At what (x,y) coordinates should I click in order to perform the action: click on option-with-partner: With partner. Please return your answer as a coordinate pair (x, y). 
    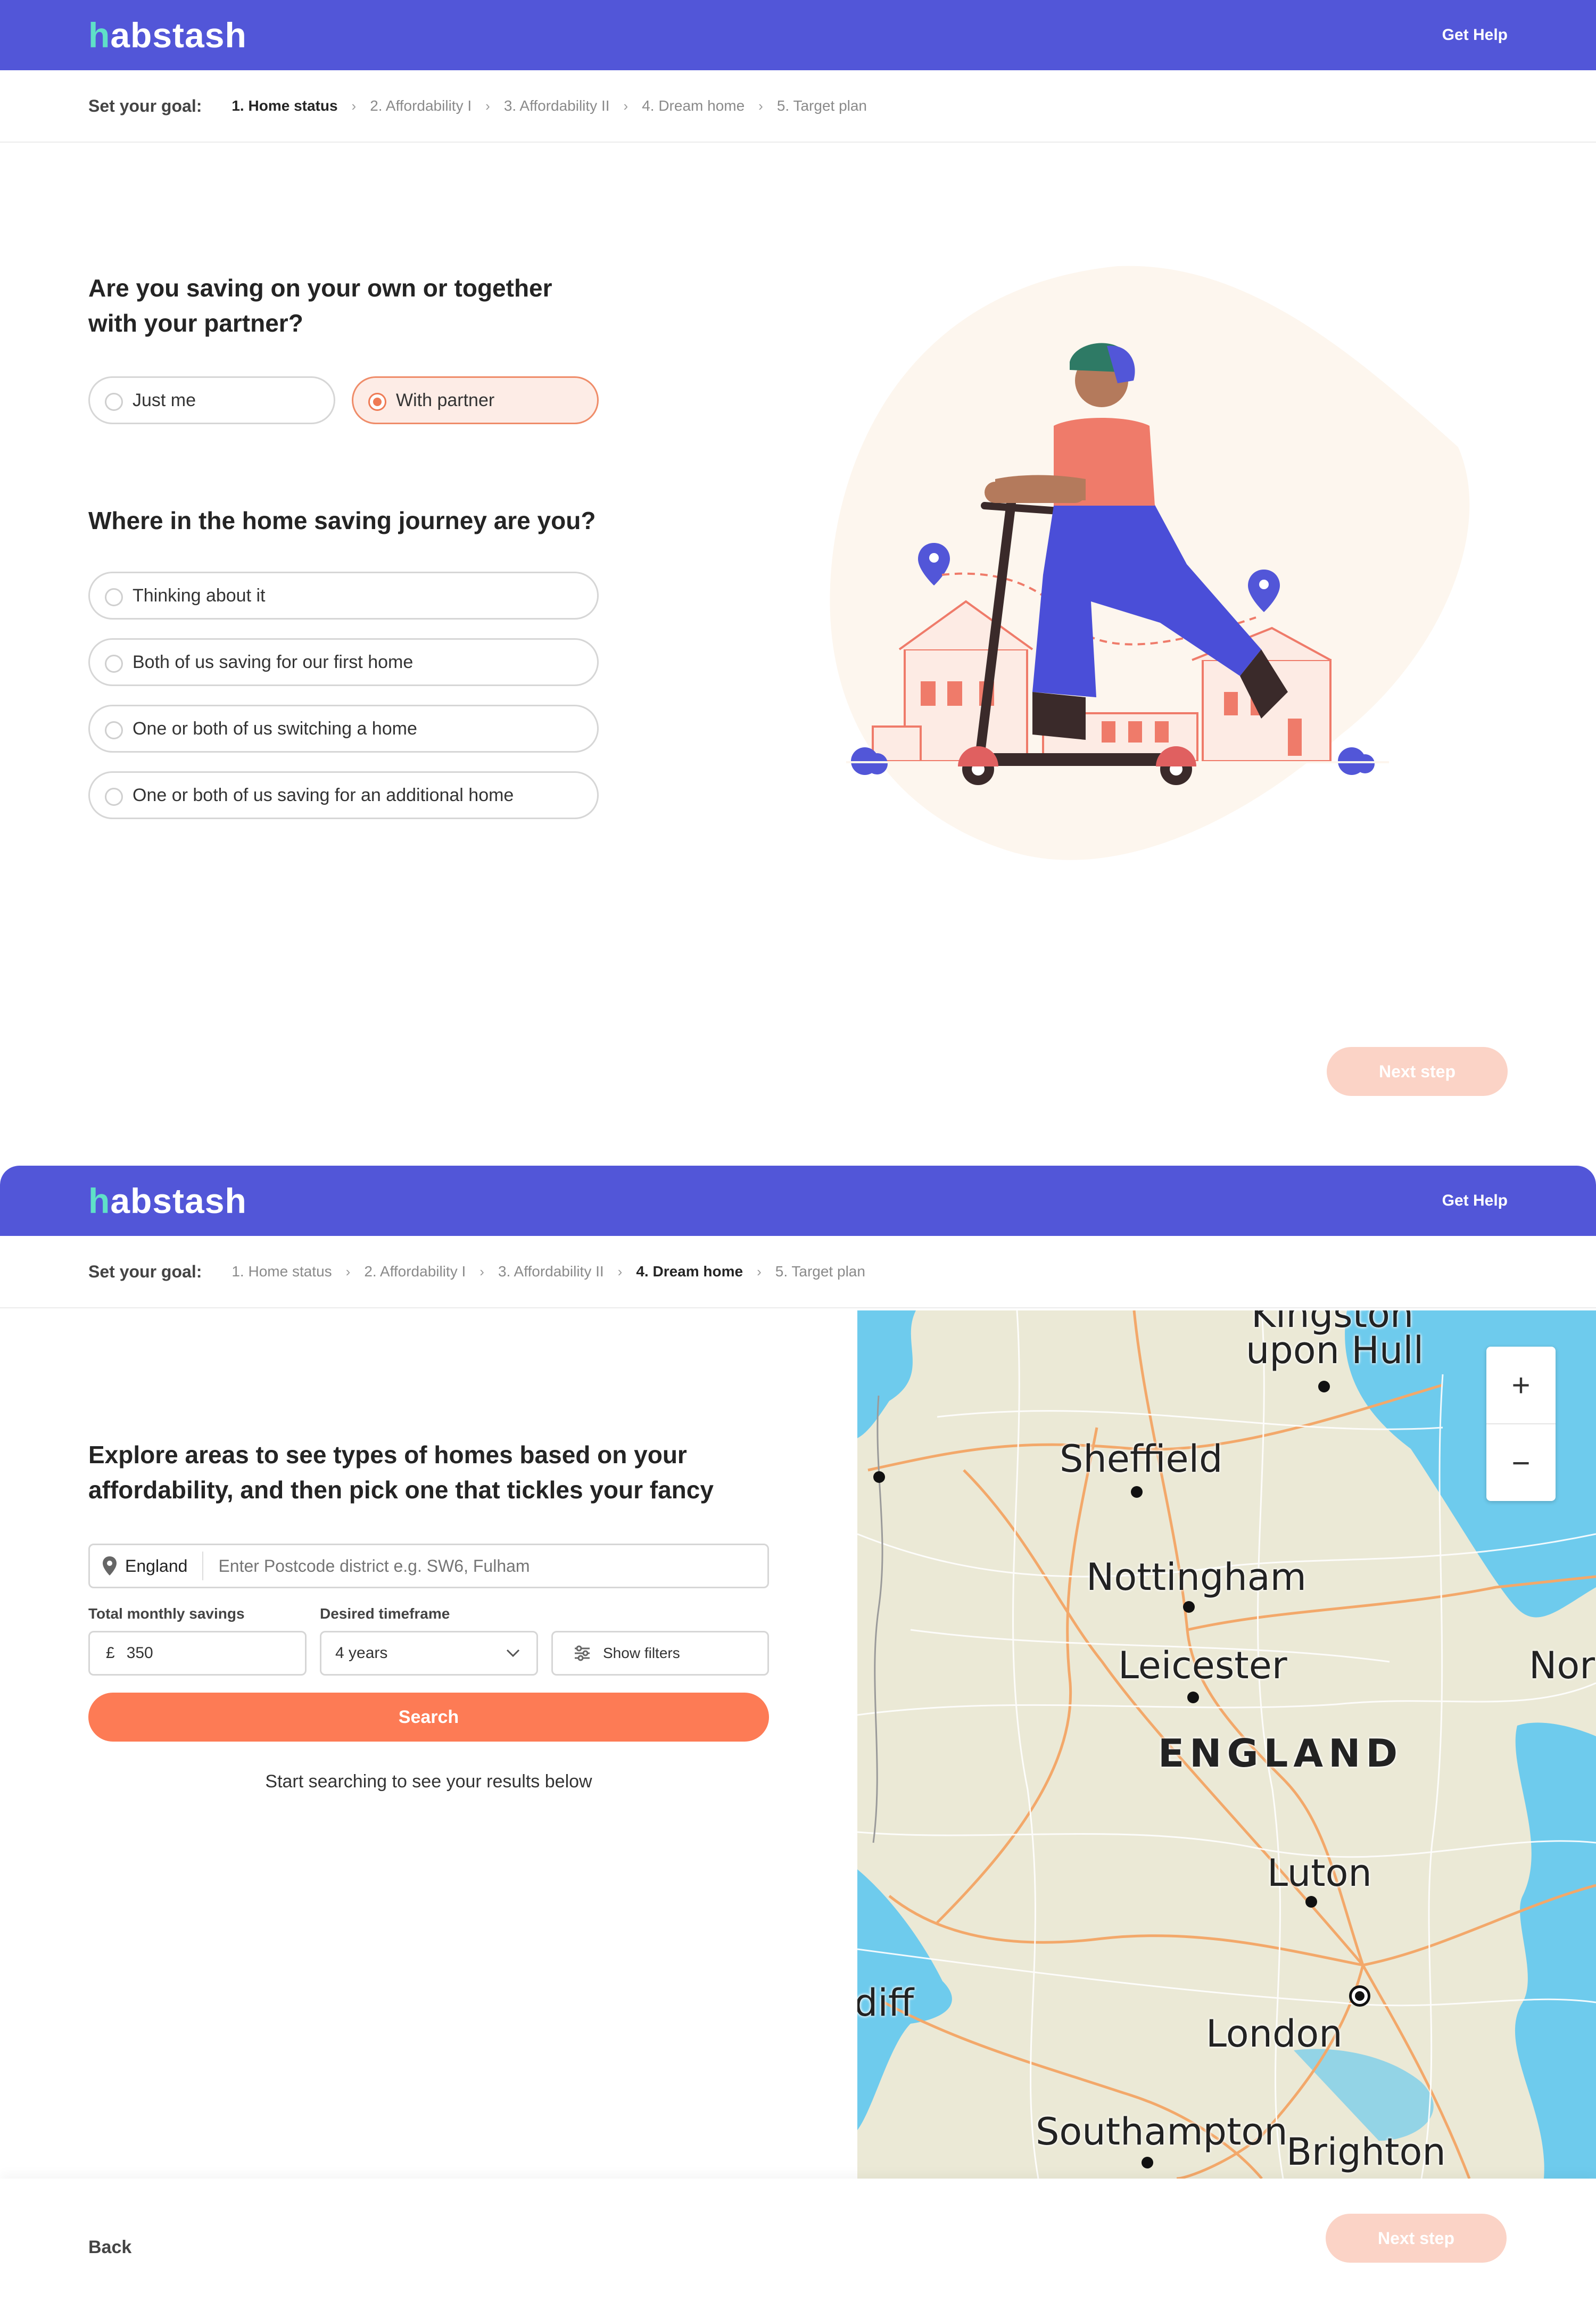
    Looking at the image, I should click on (475, 400).